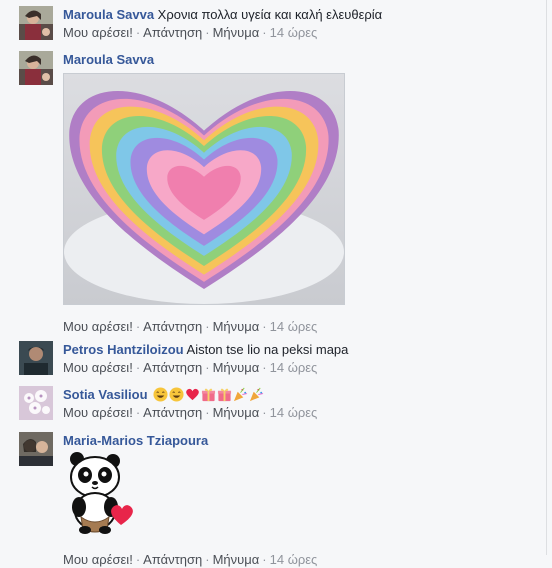  I want to click on red-heart-icon, so click(192, 394).